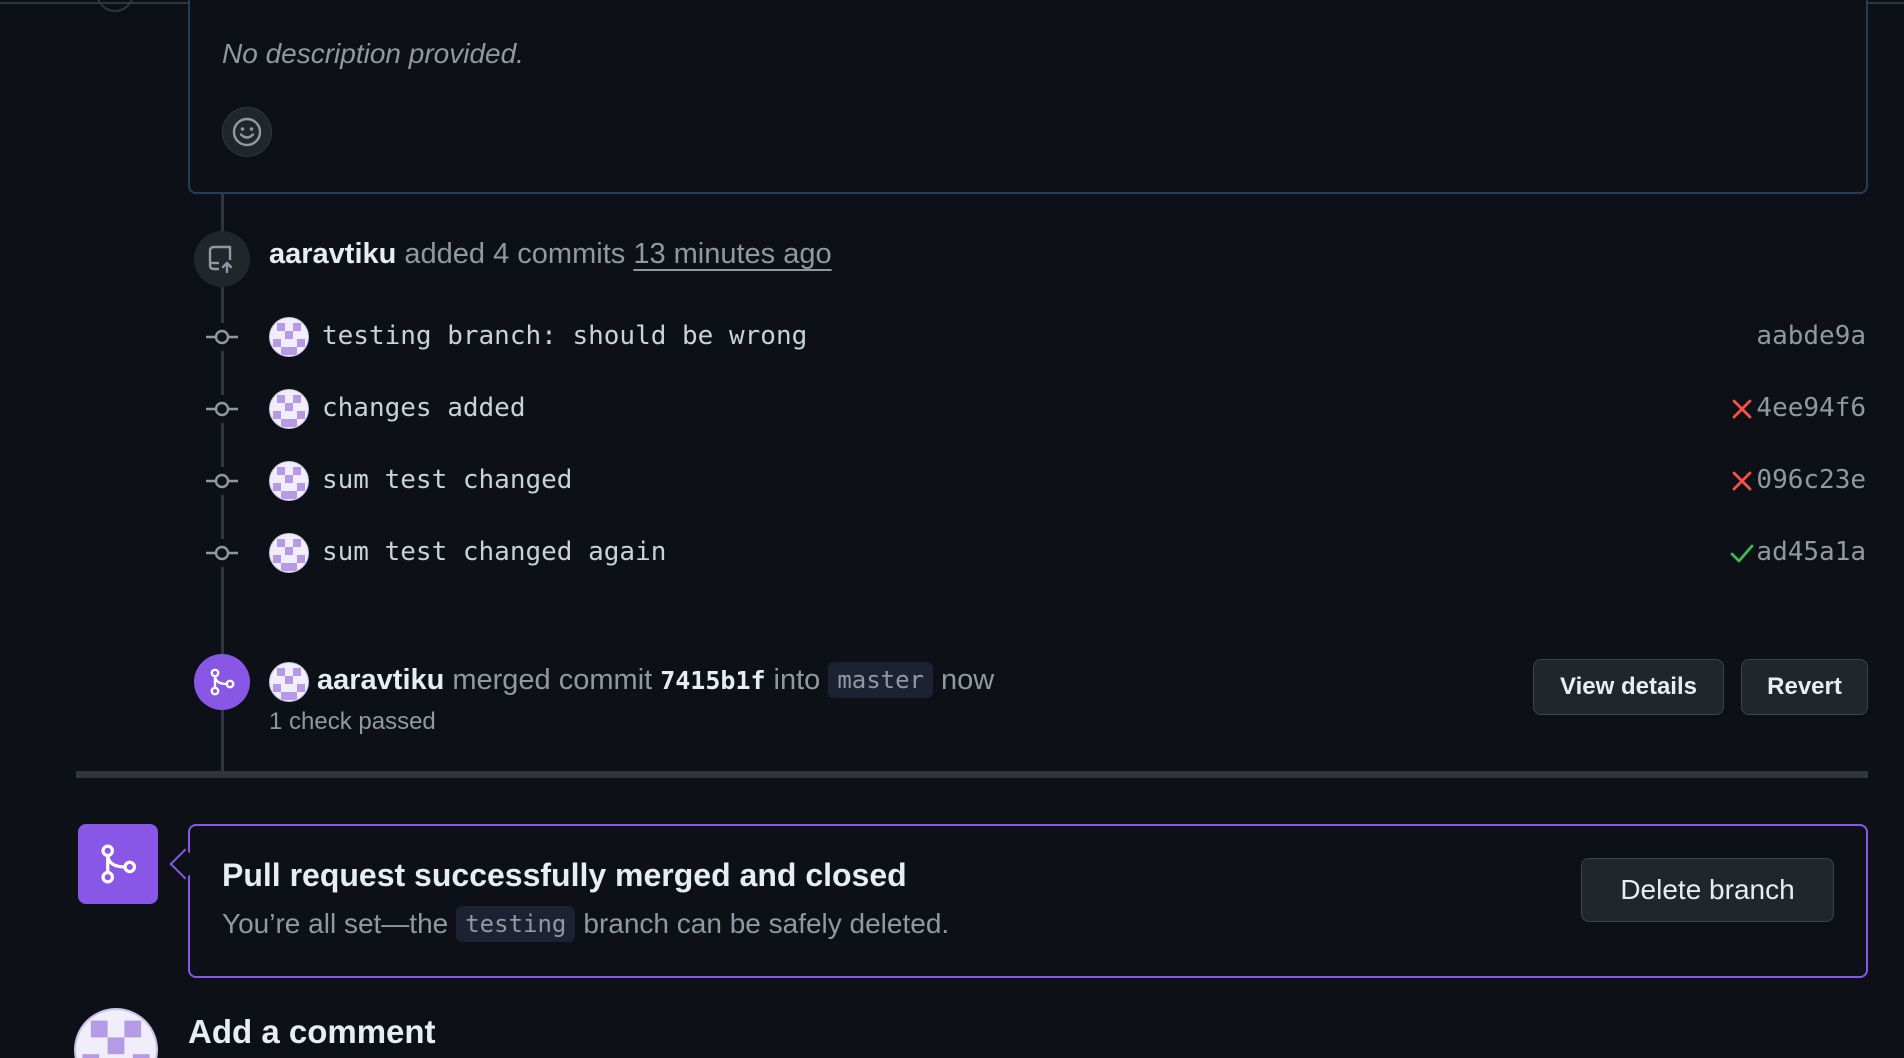  What do you see at coordinates (952, 553) in the screenshot?
I see `commit-row: sum test changed again ad45a1a` at bounding box center [952, 553].